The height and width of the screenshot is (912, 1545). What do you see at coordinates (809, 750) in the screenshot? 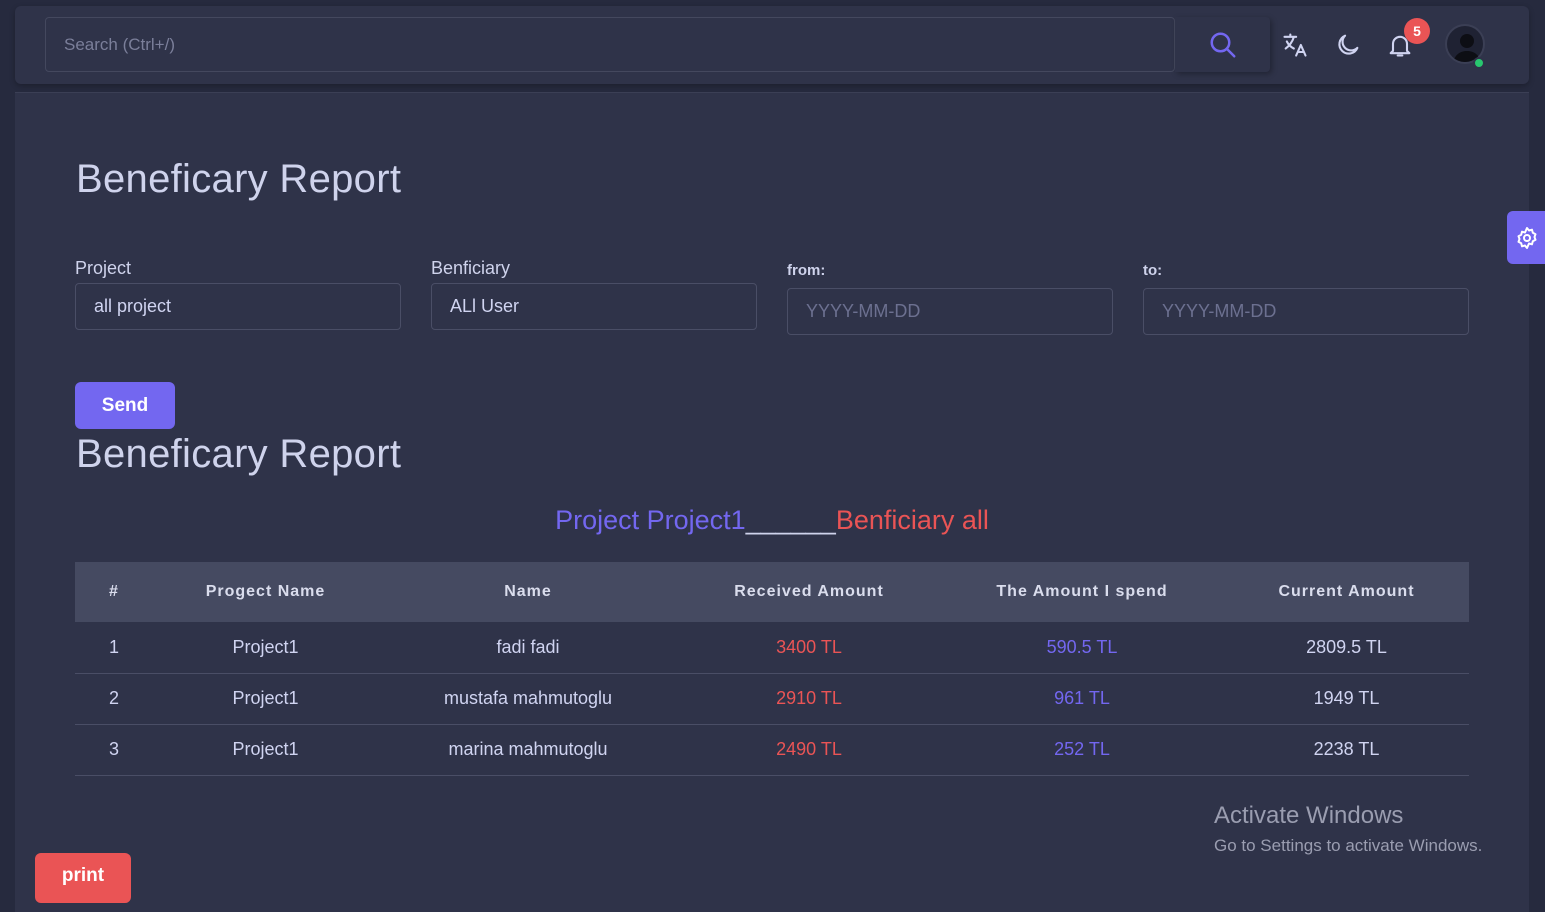
I see `row-received-amount: 2490 TL` at bounding box center [809, 750].